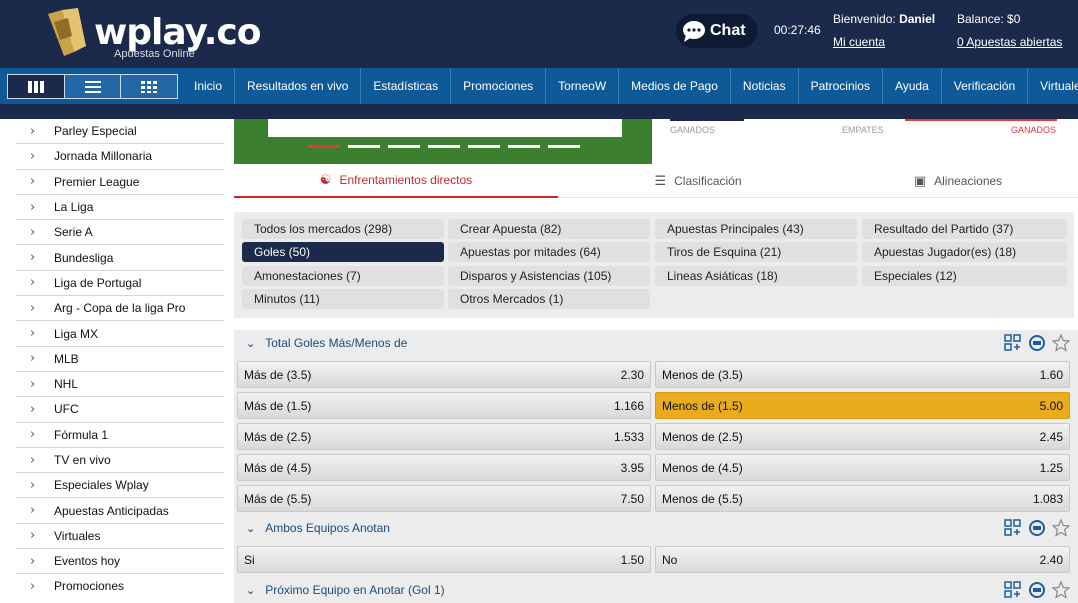  What do you see at coordinates (797, 30) in the screenshot?
I see `clock: 00:27:46` at bounding box center [797, 30].